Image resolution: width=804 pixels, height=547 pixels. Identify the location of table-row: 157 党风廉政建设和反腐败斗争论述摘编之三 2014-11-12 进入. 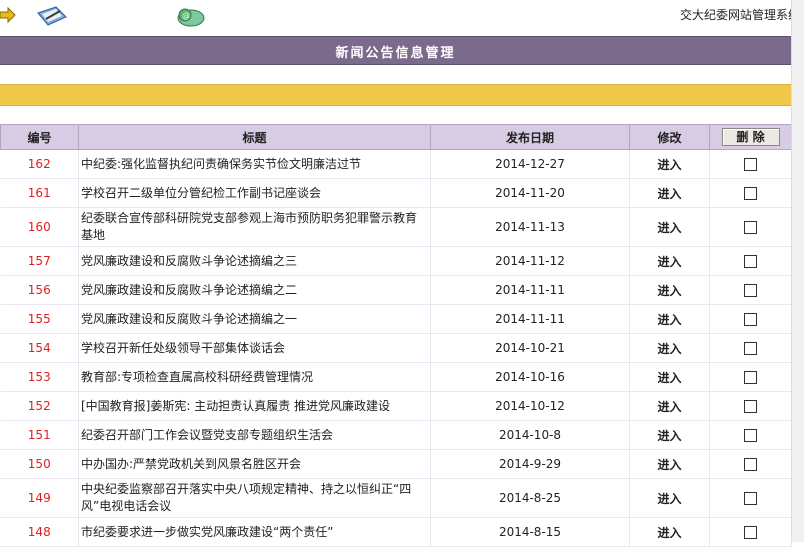
(396, 261).